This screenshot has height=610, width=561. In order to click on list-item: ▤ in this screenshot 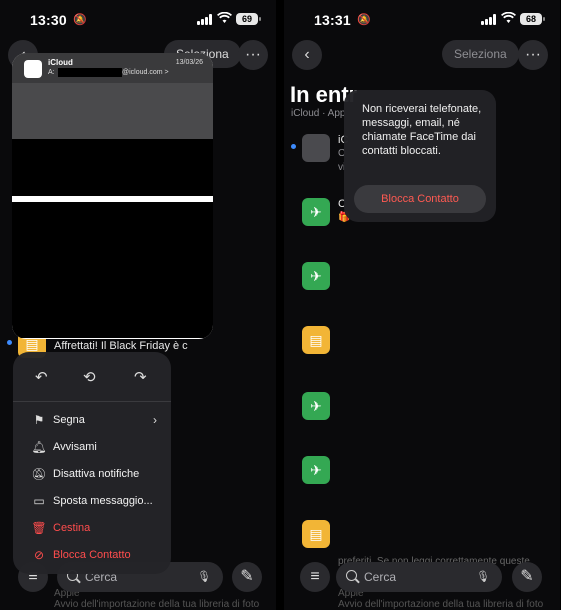, I will do `click(422, 358)`.